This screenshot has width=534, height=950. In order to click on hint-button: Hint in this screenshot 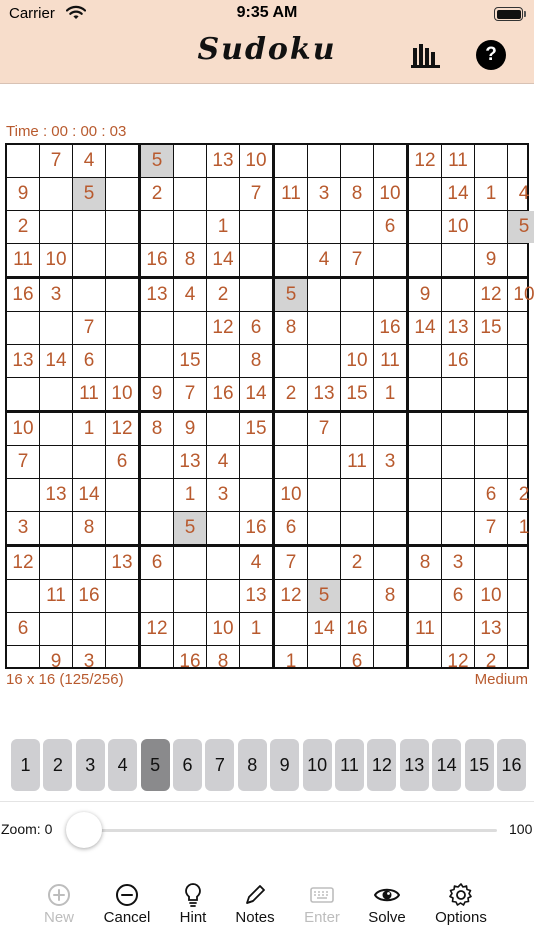, I will do `click(193, 907)`.